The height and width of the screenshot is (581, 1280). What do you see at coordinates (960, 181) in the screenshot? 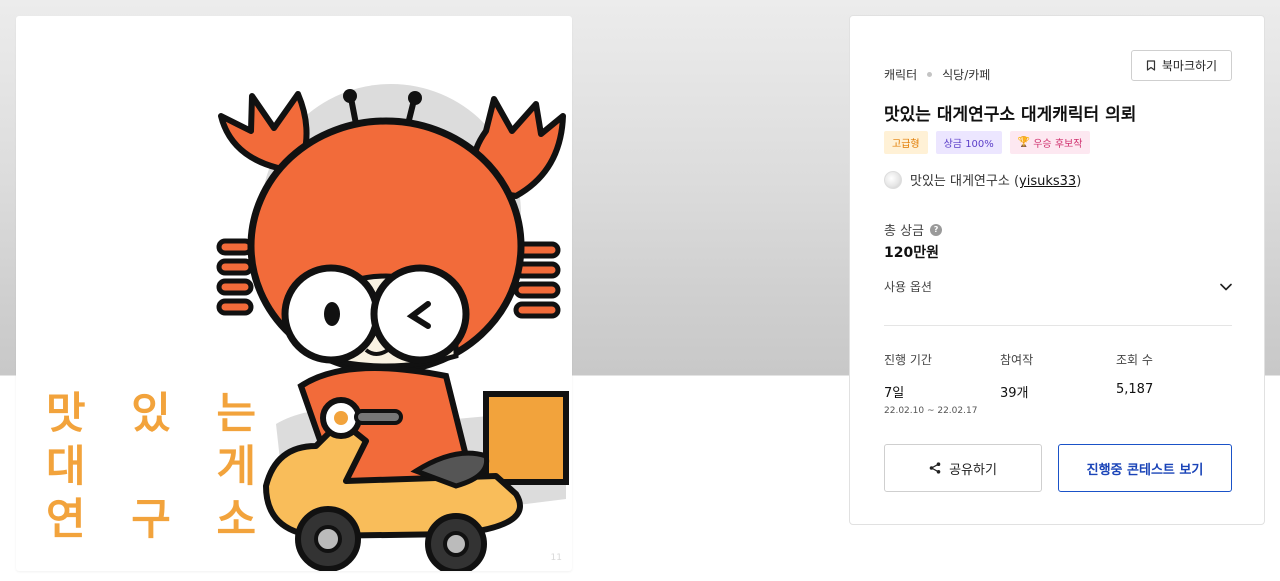
I see `host-name: 맛있는 대게연구소` at bounding box center [960, 181].